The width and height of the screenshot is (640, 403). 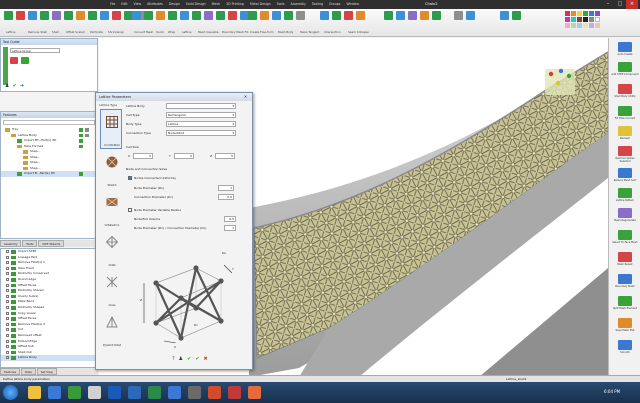 What do you see at coordinates (49, 122) in the screenshot?
I see `features-search-input` at bounding box center [49, 122].